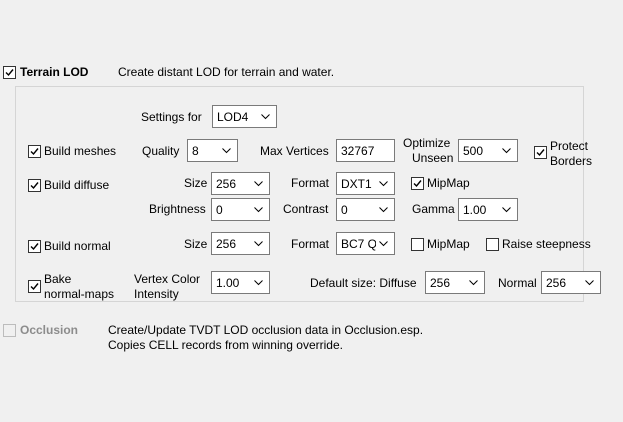 This screenshot has width=623, height=422. What do you see at coordinates (455, 282) in the screenshot?
I see `default-diffuse-size-select: 256` at bounding box center [455, 282].